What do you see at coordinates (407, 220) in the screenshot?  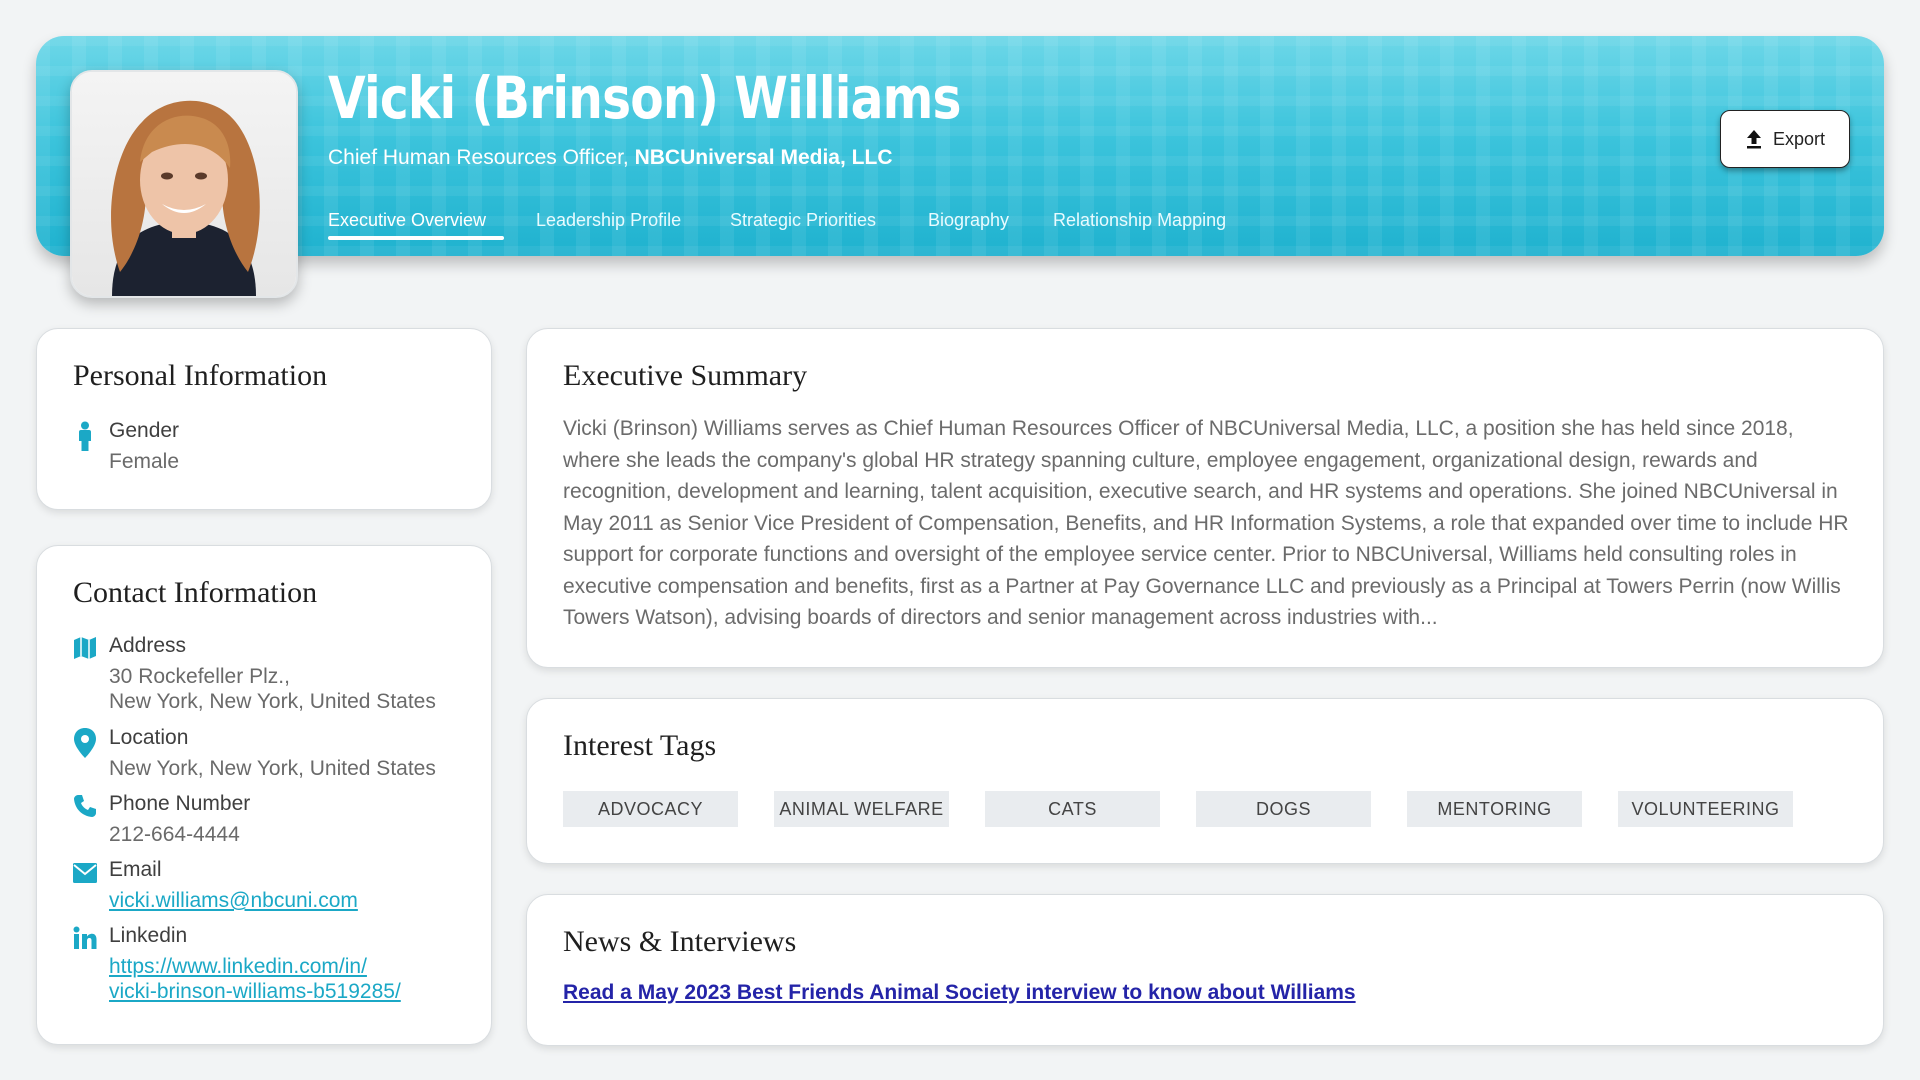 I see `tab-executive-overview: Executive Overview` at bounding box center [407, 220].